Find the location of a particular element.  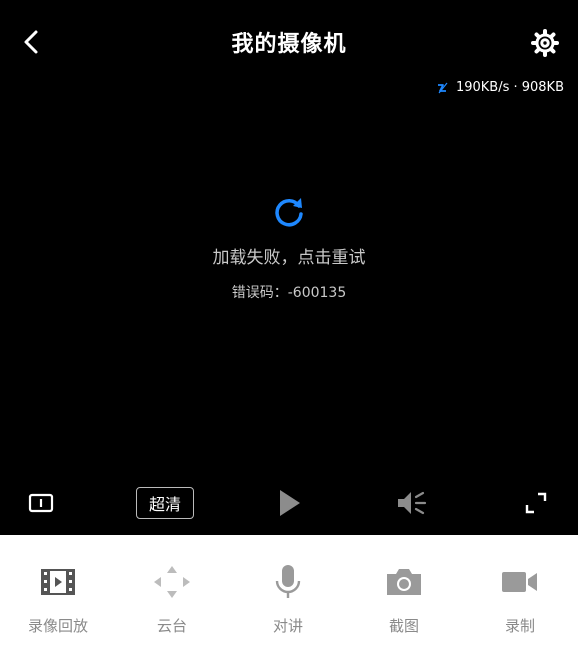

toolbar-label: 录像回放 is located at coordinates (57, 626).